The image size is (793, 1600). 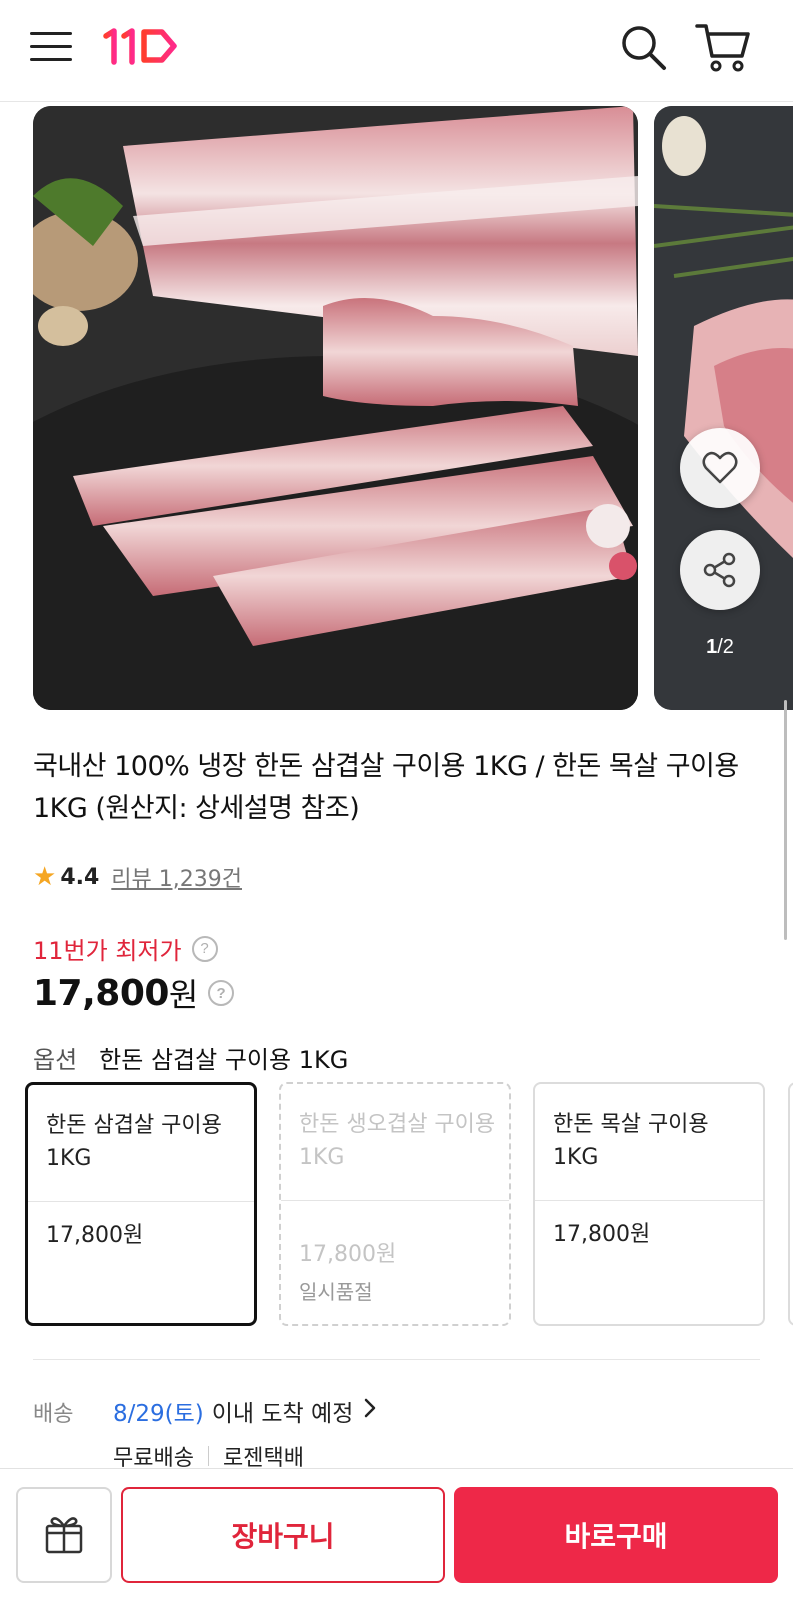 I want to click on delivery-date-suffix: 이내 도착 예정, so click(x=282, y=1414).